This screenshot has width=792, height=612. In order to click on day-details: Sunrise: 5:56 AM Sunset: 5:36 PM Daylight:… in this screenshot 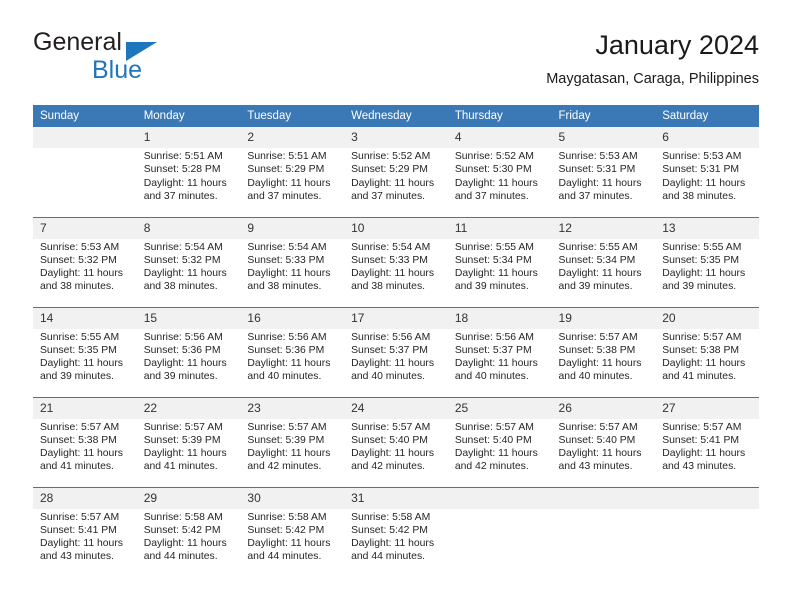, I will do `click(189, 356)`.